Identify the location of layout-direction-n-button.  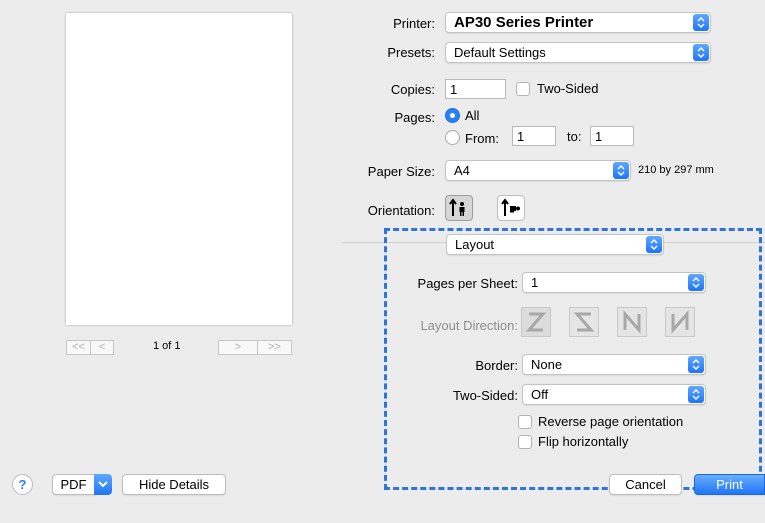
(632, 322).